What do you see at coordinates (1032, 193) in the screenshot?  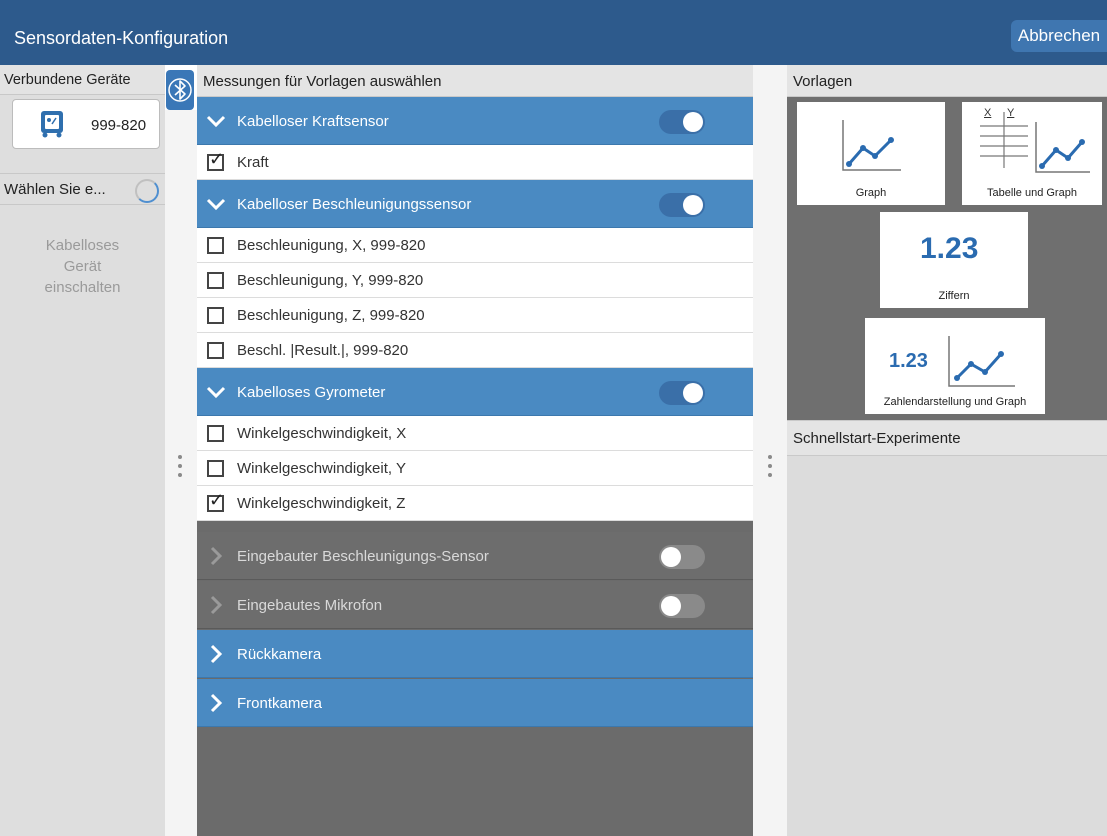 I see `template-label: Tabelle und Graph` at bounding box center [1032, 193].